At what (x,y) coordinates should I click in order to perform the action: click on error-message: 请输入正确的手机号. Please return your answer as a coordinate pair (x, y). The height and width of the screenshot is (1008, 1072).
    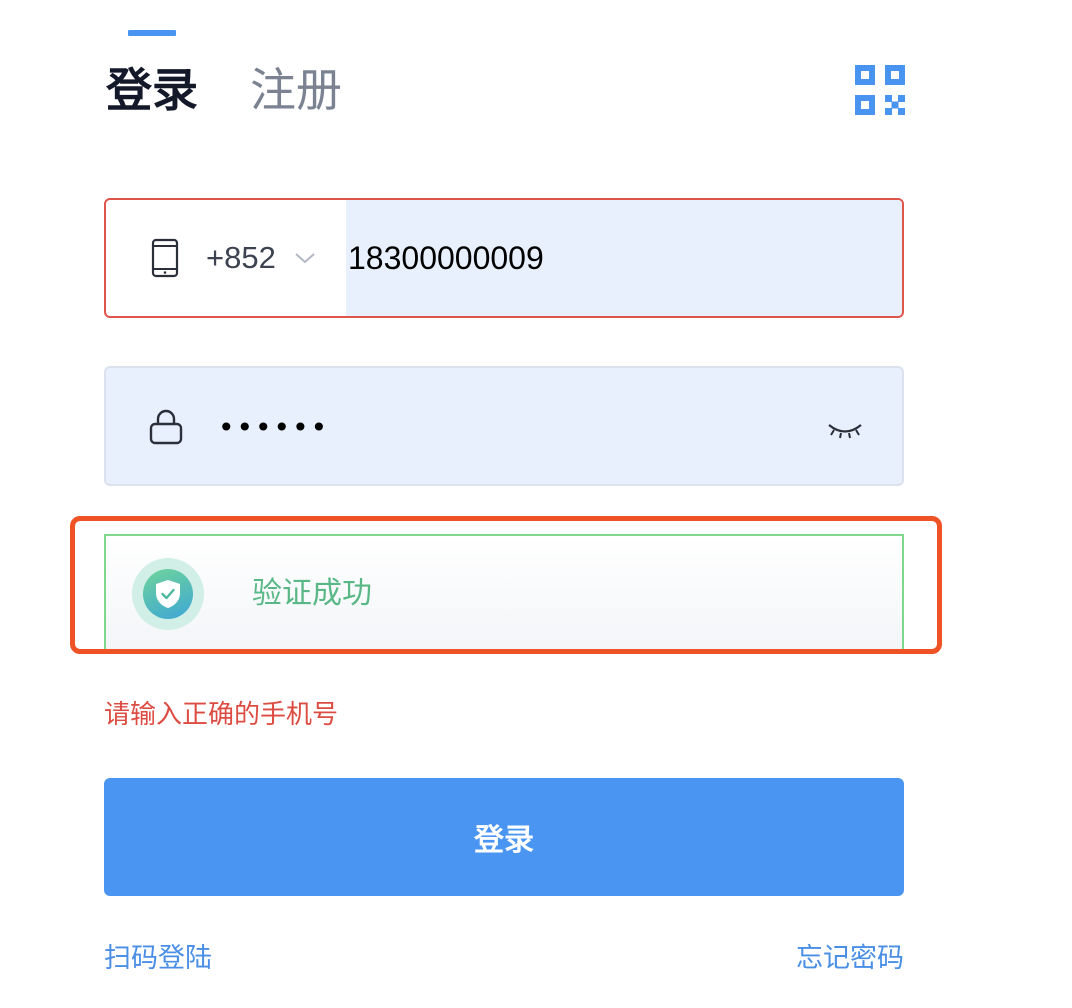
    Looking at the image, I should click on (221, 715).